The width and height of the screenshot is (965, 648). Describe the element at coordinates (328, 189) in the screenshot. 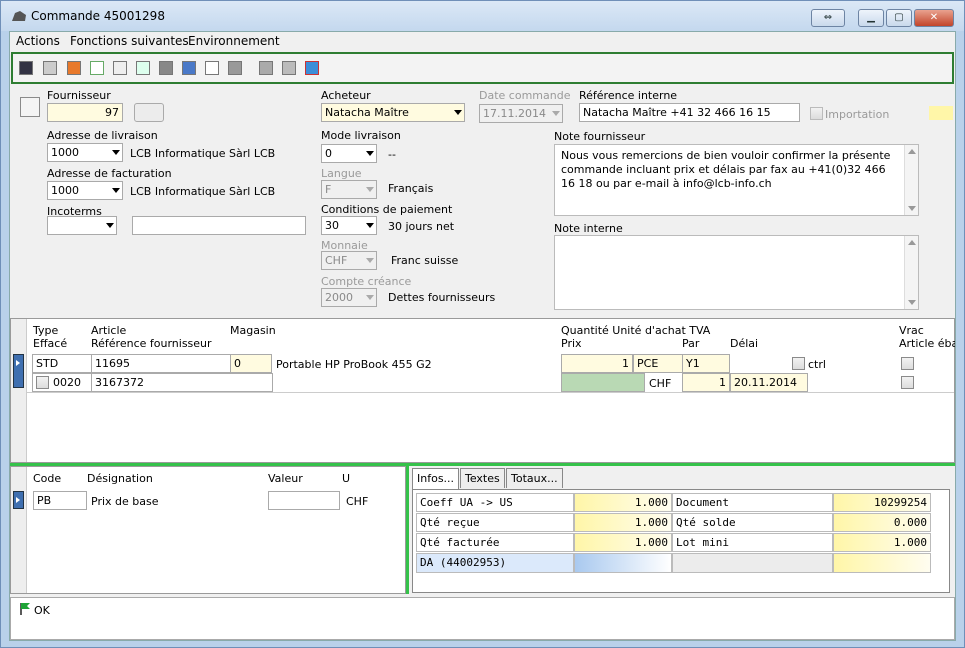

I see `langue-value: F` at that location.